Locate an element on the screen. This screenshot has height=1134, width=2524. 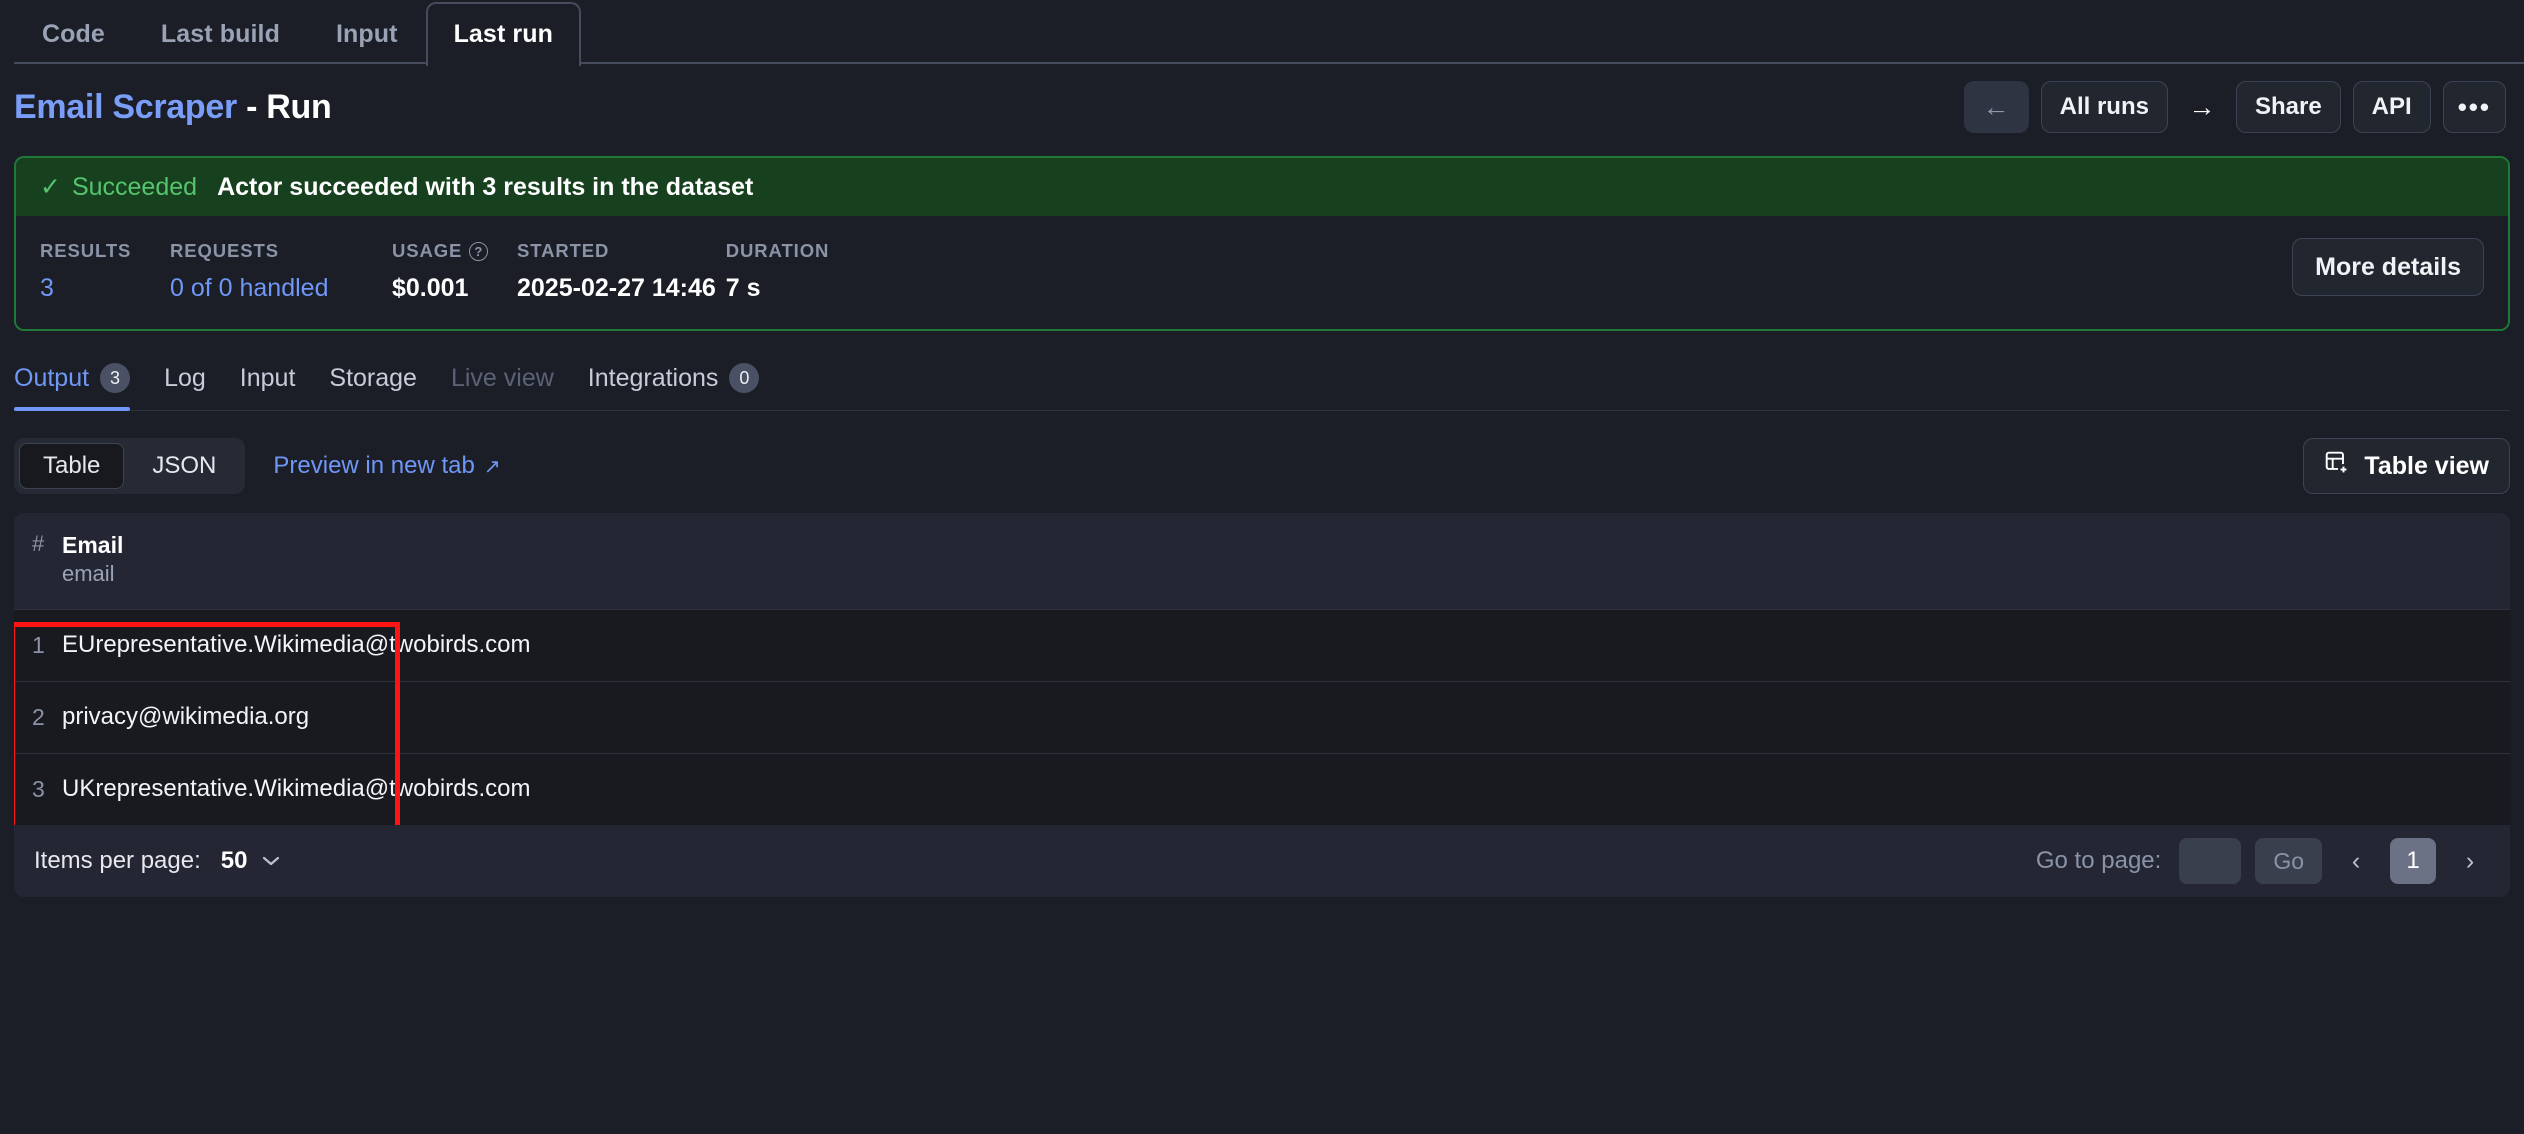
next-page-button: › is located at coordinates (2470, 861).